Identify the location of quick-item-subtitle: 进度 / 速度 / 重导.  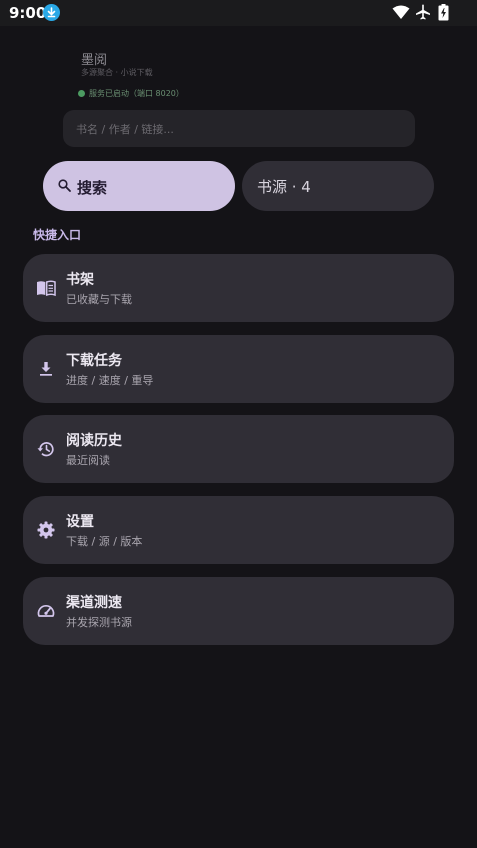
(110, 380).